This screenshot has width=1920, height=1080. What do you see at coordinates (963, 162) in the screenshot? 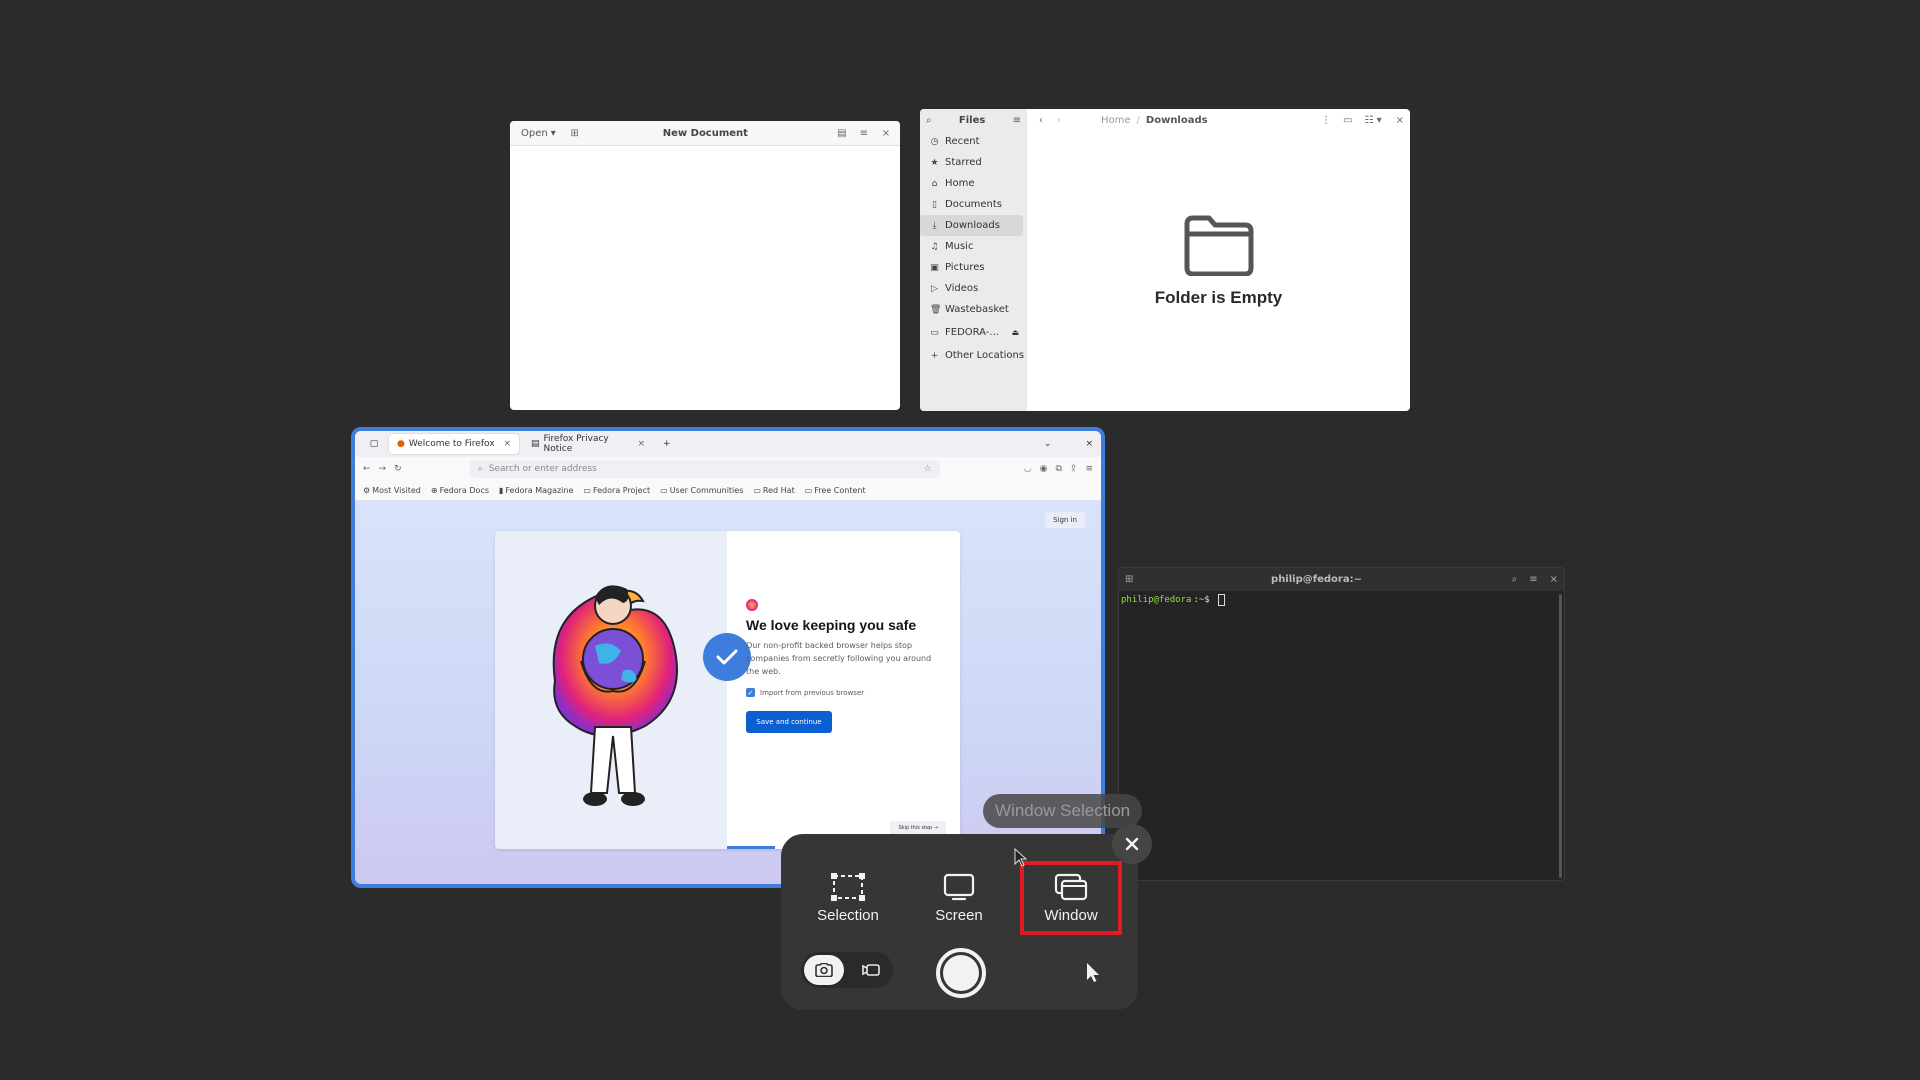
I see `sidebar-item-label: Starred` at bounding box center [963, 162].